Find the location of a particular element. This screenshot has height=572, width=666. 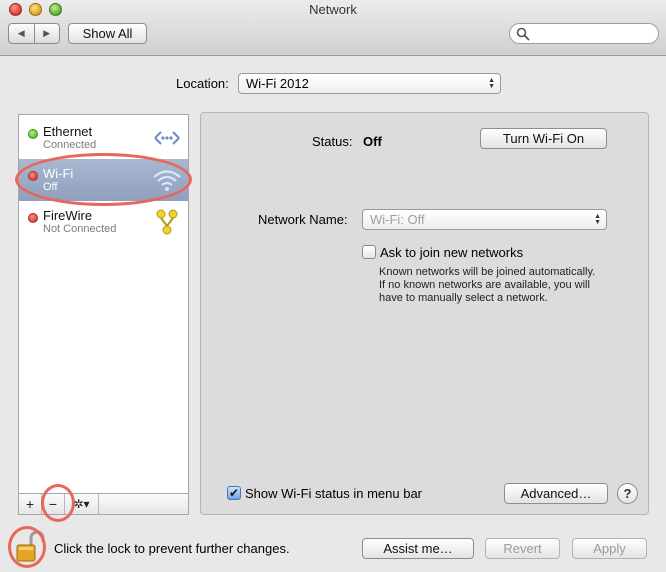

revert-button: Revert is located at coordinates (522, 548).